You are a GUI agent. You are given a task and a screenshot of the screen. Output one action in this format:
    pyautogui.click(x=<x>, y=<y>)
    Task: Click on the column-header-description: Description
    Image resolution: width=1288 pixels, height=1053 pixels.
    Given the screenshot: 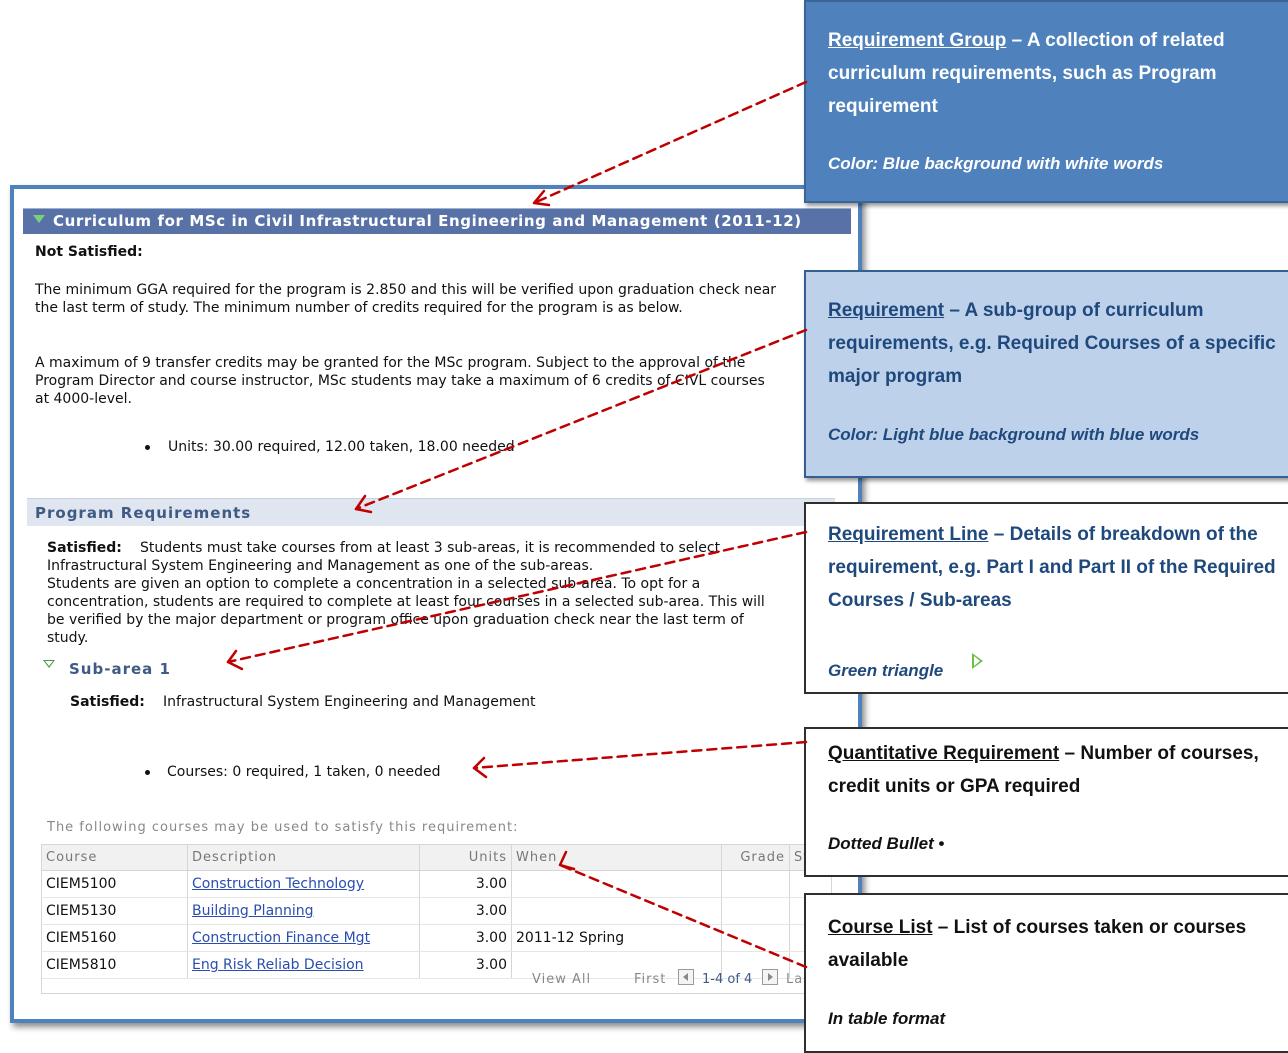 What is the action you would take?
    pyautogui.click(x=303, y=857)
    